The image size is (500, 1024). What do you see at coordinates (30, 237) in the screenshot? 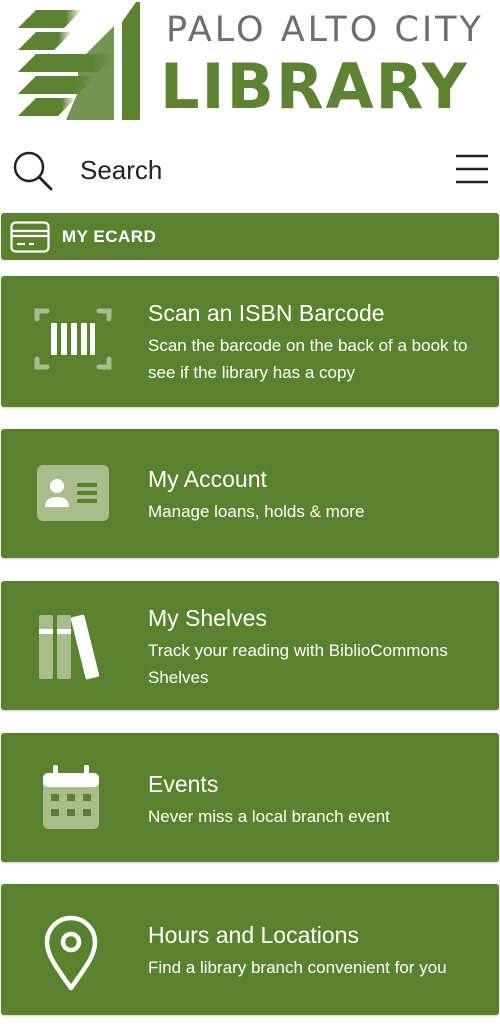
I see `credit-card-icon` at bounding box center [30, 237].